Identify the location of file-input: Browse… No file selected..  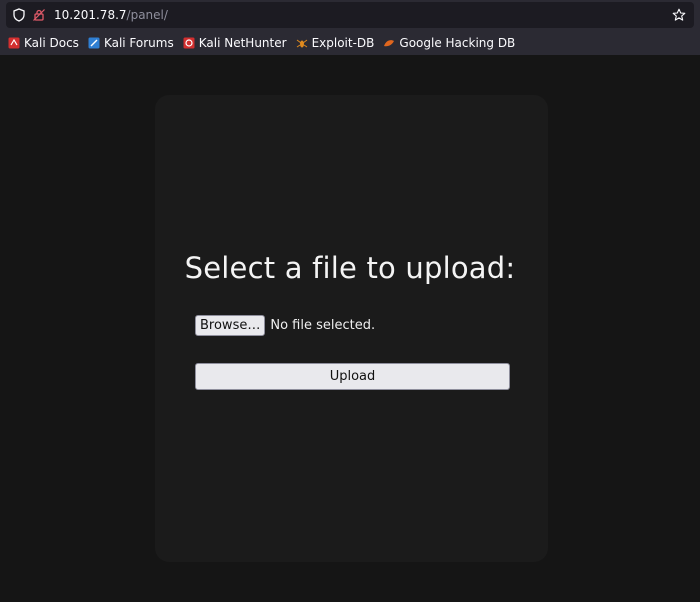
(285, 325).